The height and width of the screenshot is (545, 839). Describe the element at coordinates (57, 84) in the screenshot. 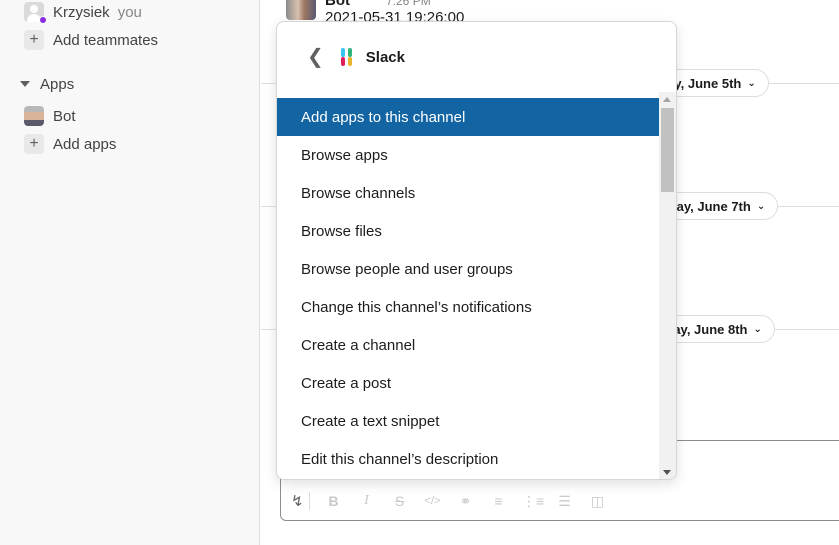

I see `apps-section-label: Apps` at that location.